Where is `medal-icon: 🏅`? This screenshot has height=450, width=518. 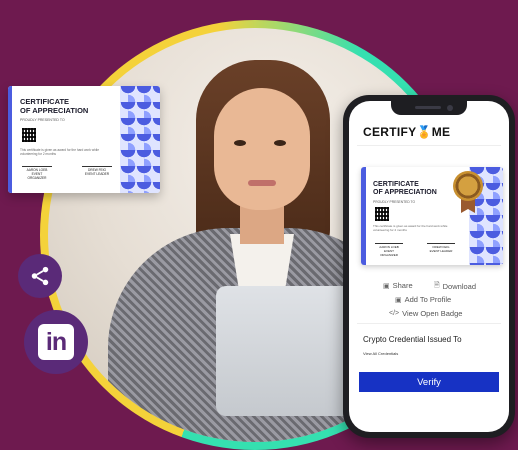
medal-icon: 🏅 is located at coordinates (424, 132).